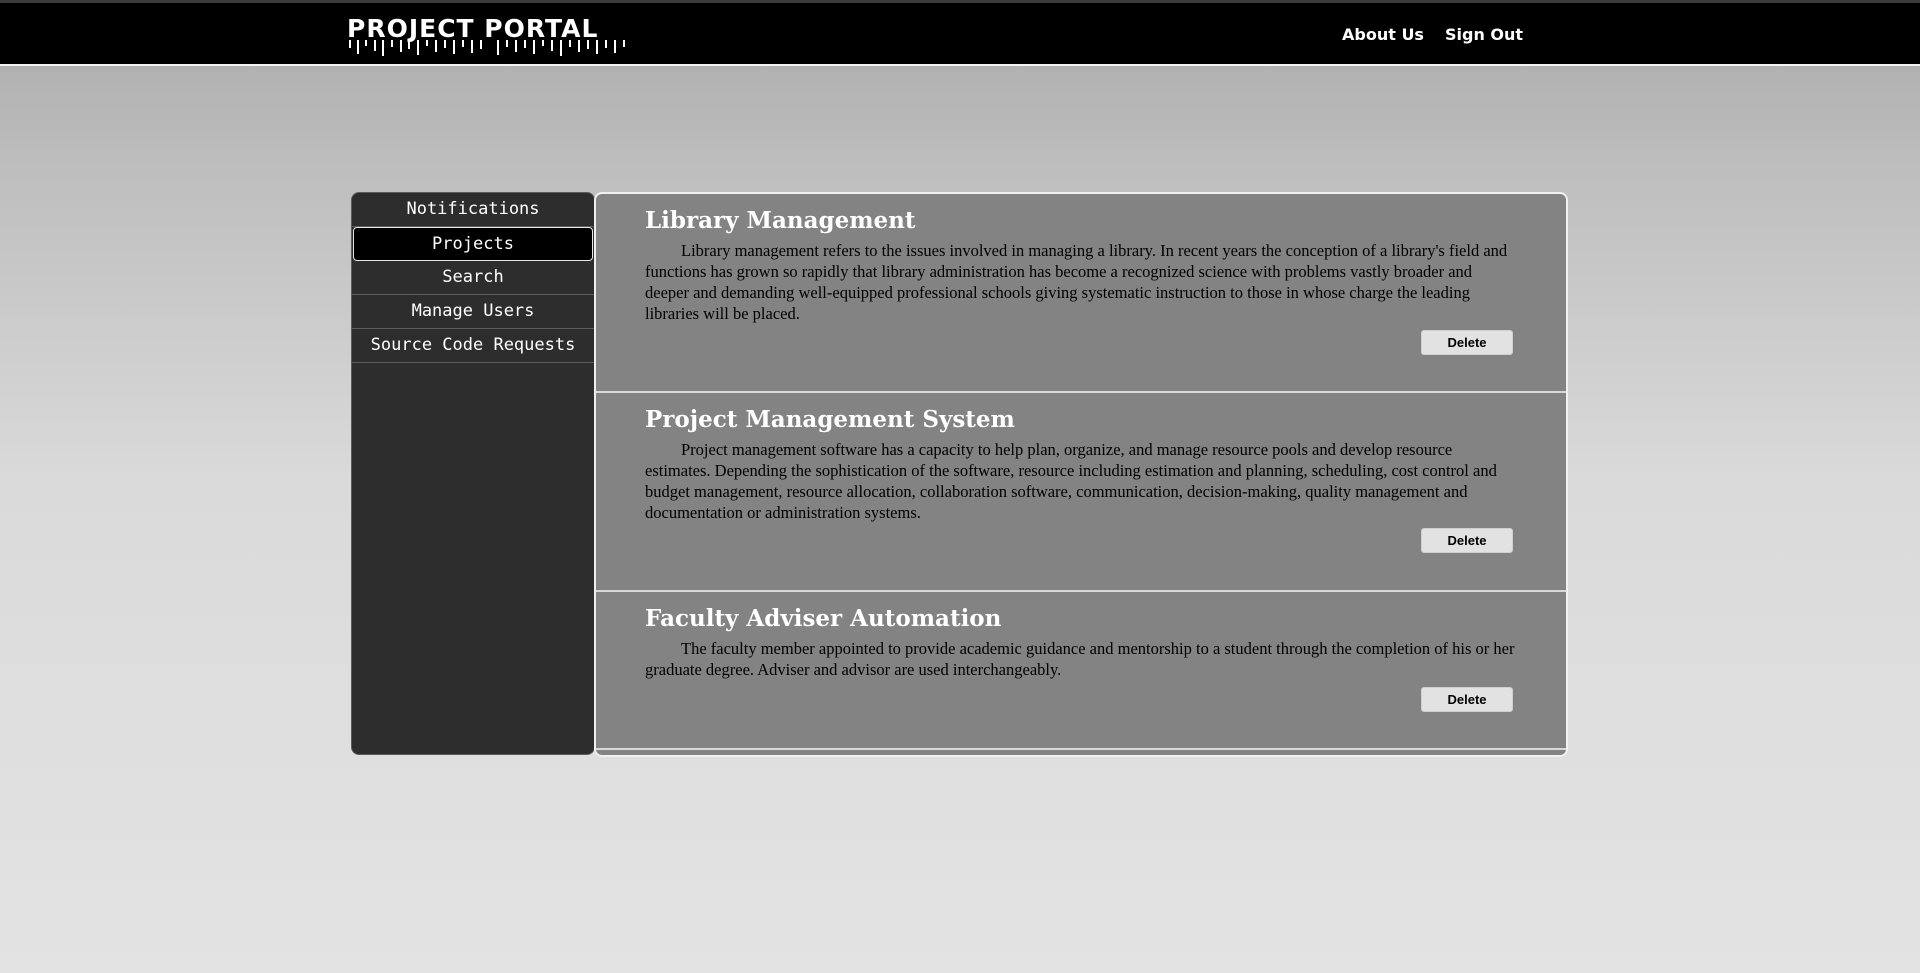 The height and width of the screenshot is (973, 1920). I want to click on sidebar-item-search: Search, so click(473, 278).